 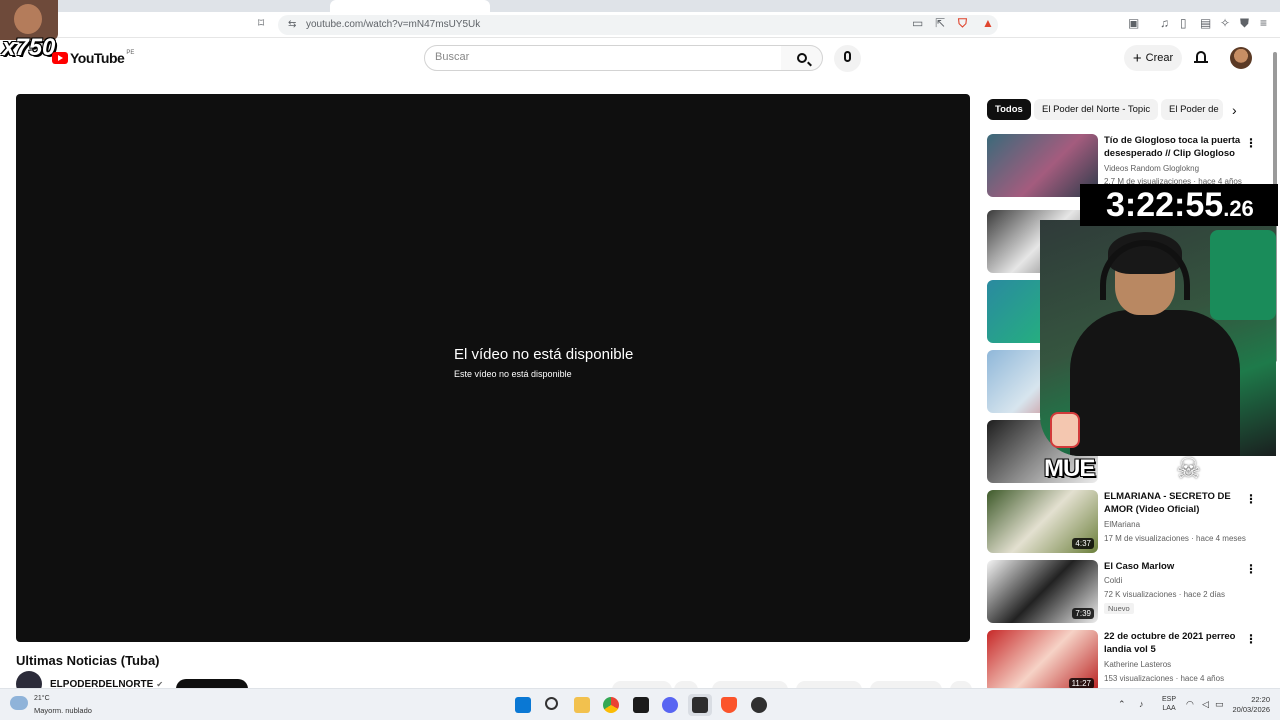 What do you see at coordinates (1119, 608) in the screenshot?
I see `new-badge: Nuevo` at bounding box center [1119, 608].